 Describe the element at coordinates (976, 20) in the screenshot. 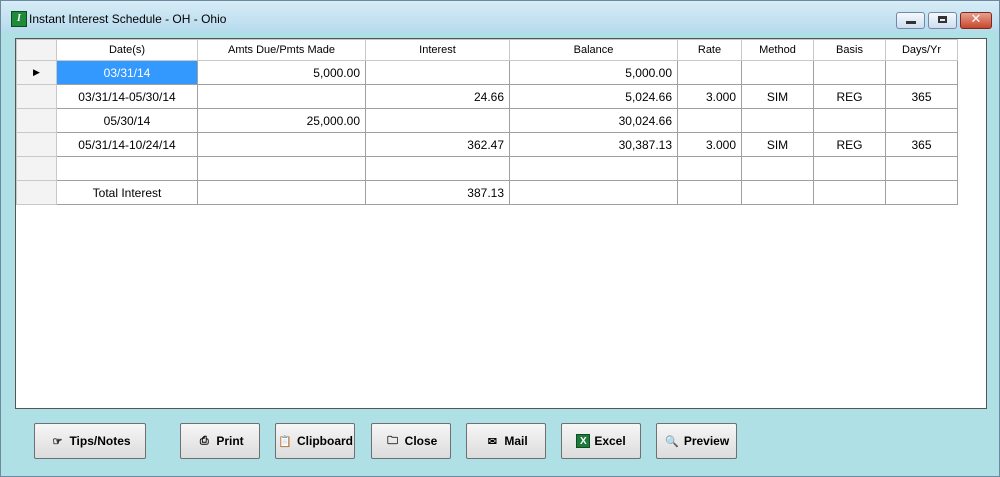

I see `close-window-button: ✕` at that location.